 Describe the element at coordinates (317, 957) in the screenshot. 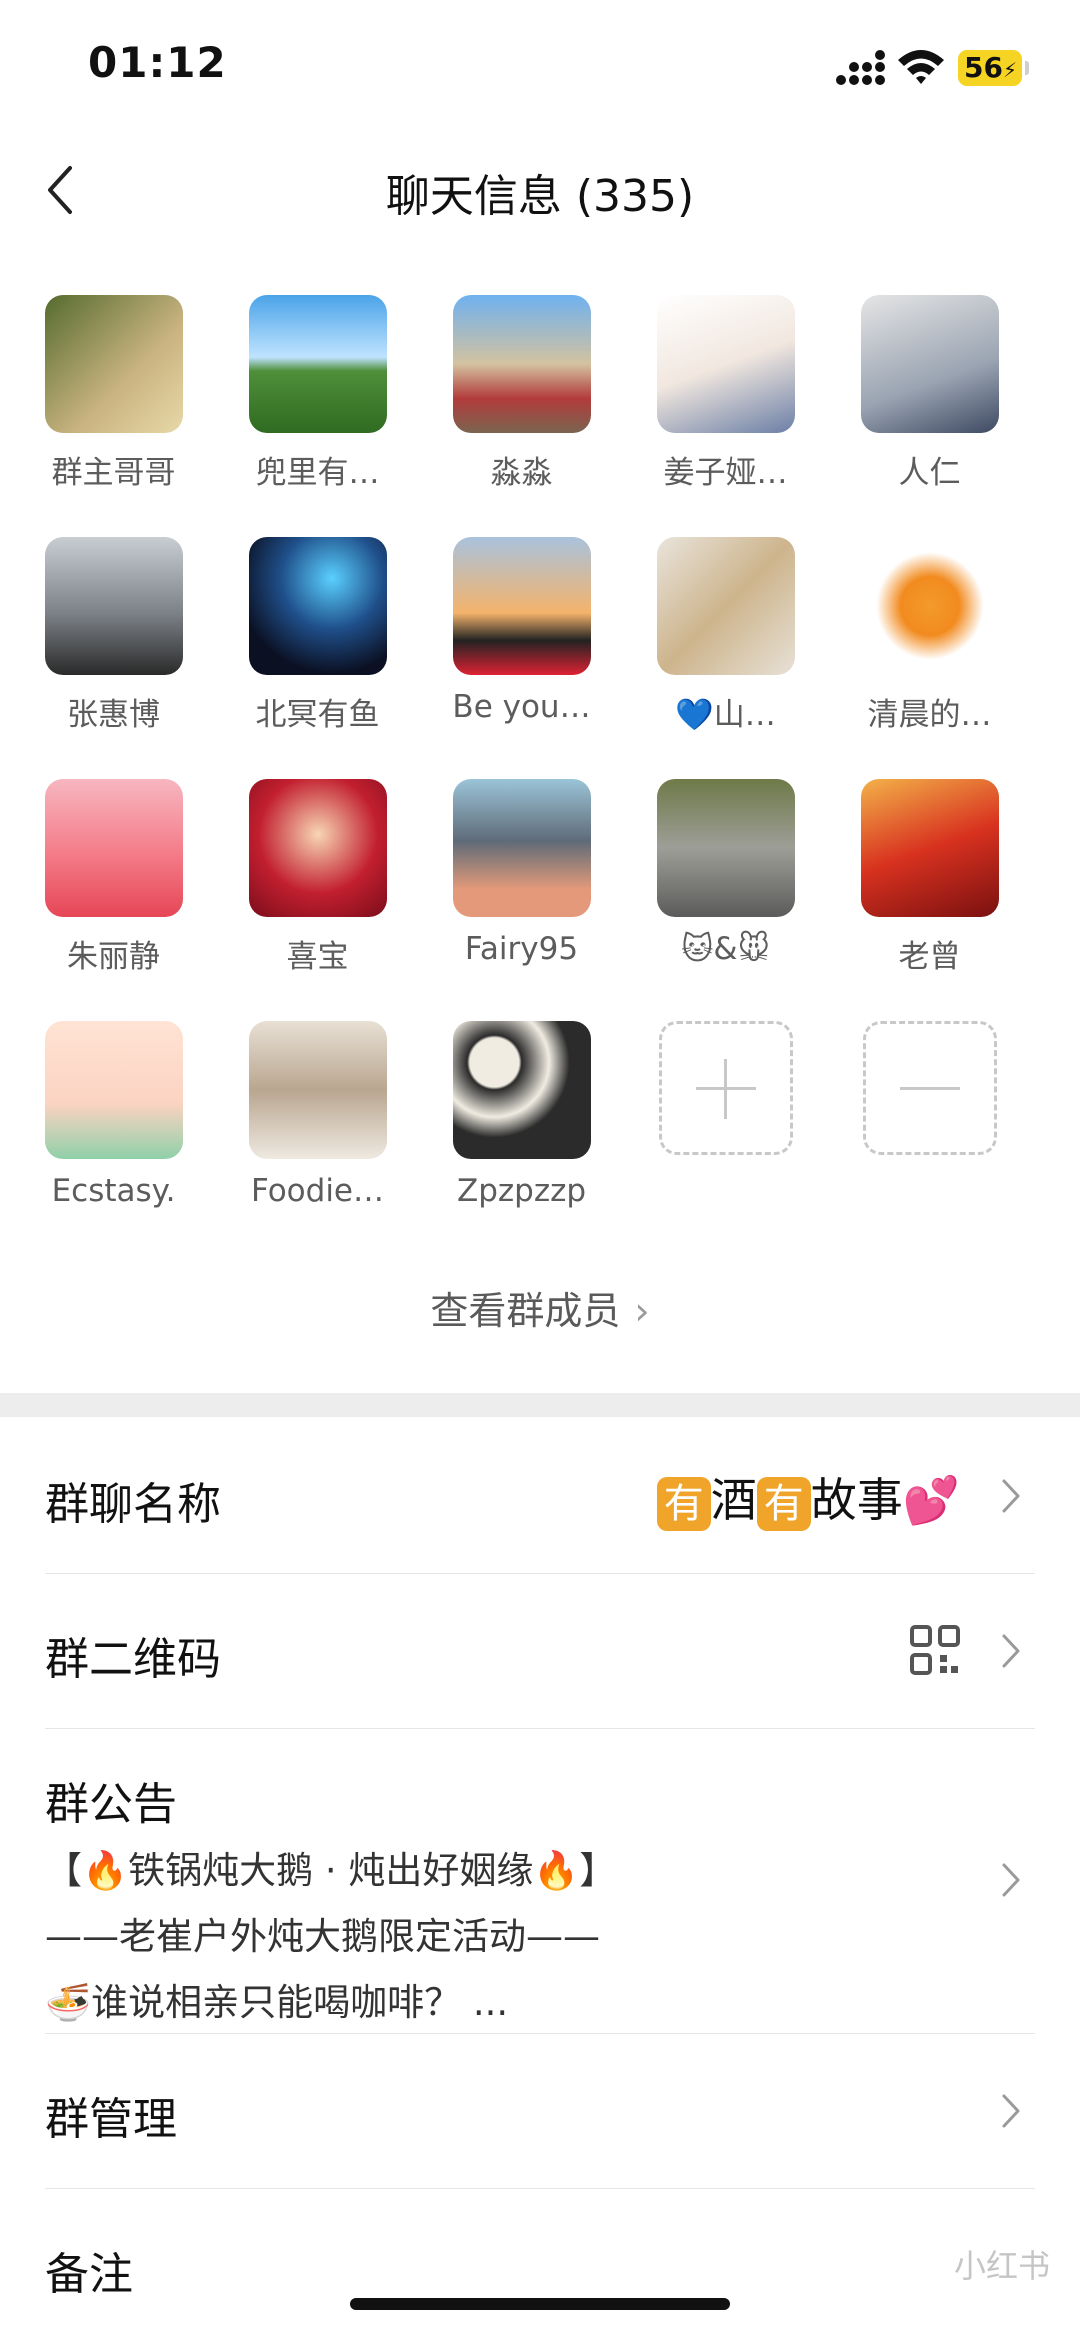

I see `member-name: 喜宝` at that location.